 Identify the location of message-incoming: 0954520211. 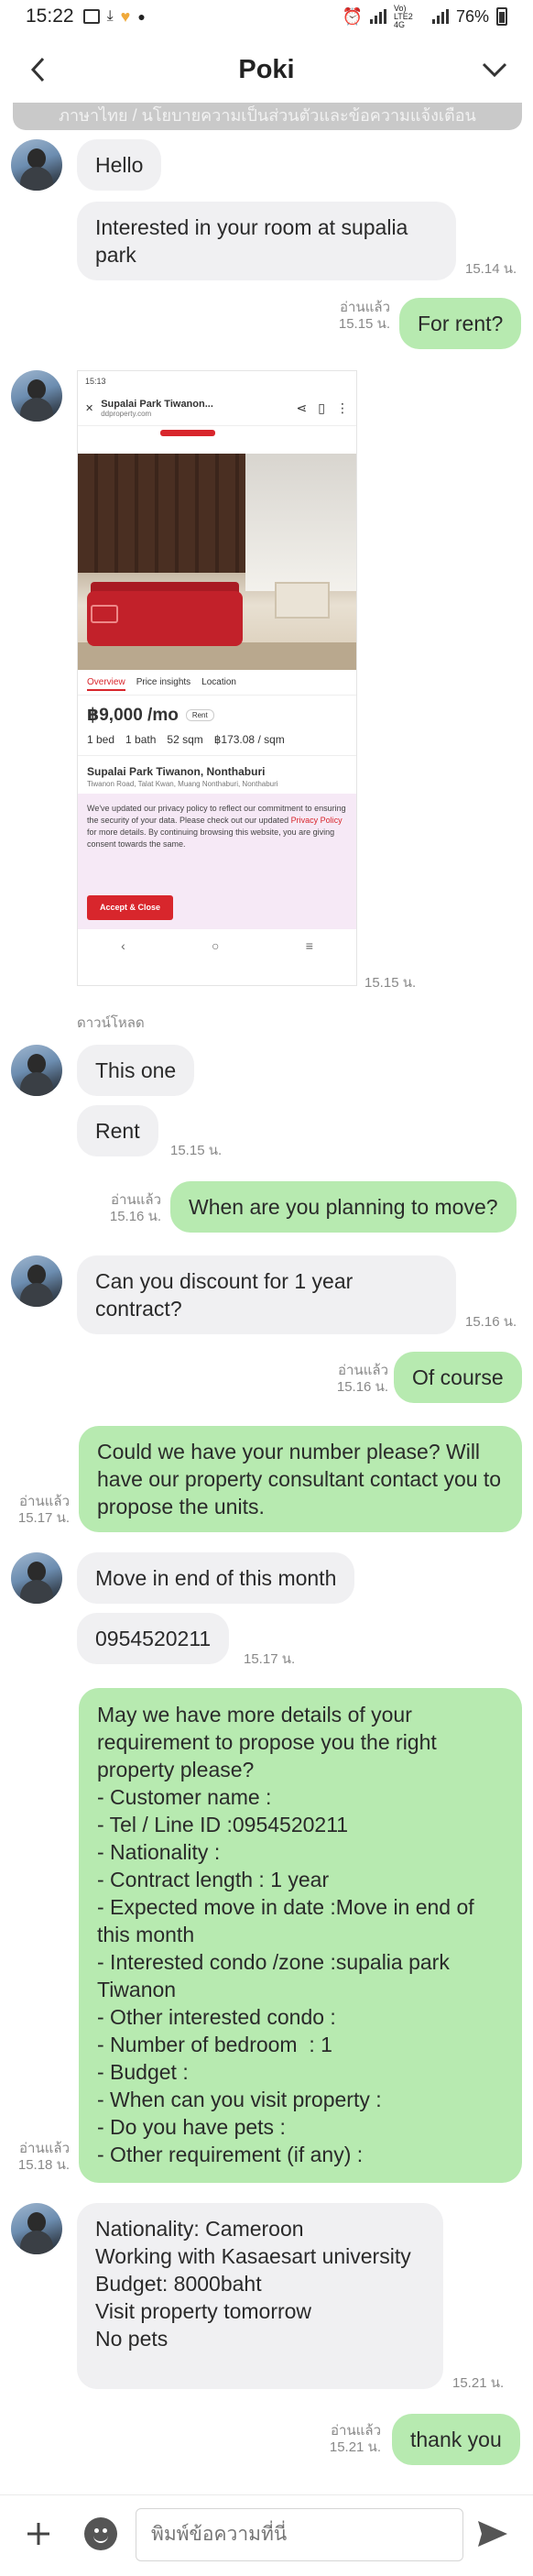
(153, 1638).